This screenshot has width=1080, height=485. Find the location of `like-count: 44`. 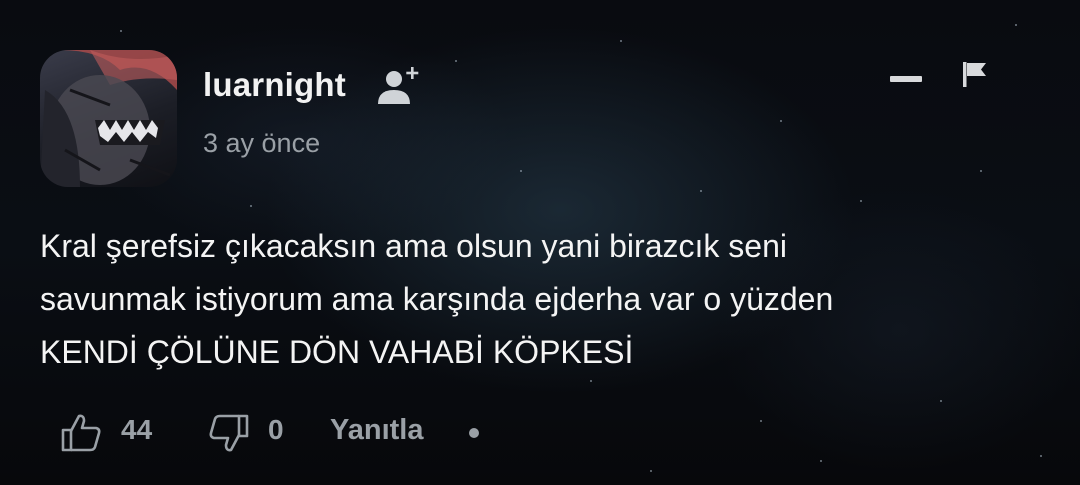

like-count: 44 is located at coordinates (137, 429).